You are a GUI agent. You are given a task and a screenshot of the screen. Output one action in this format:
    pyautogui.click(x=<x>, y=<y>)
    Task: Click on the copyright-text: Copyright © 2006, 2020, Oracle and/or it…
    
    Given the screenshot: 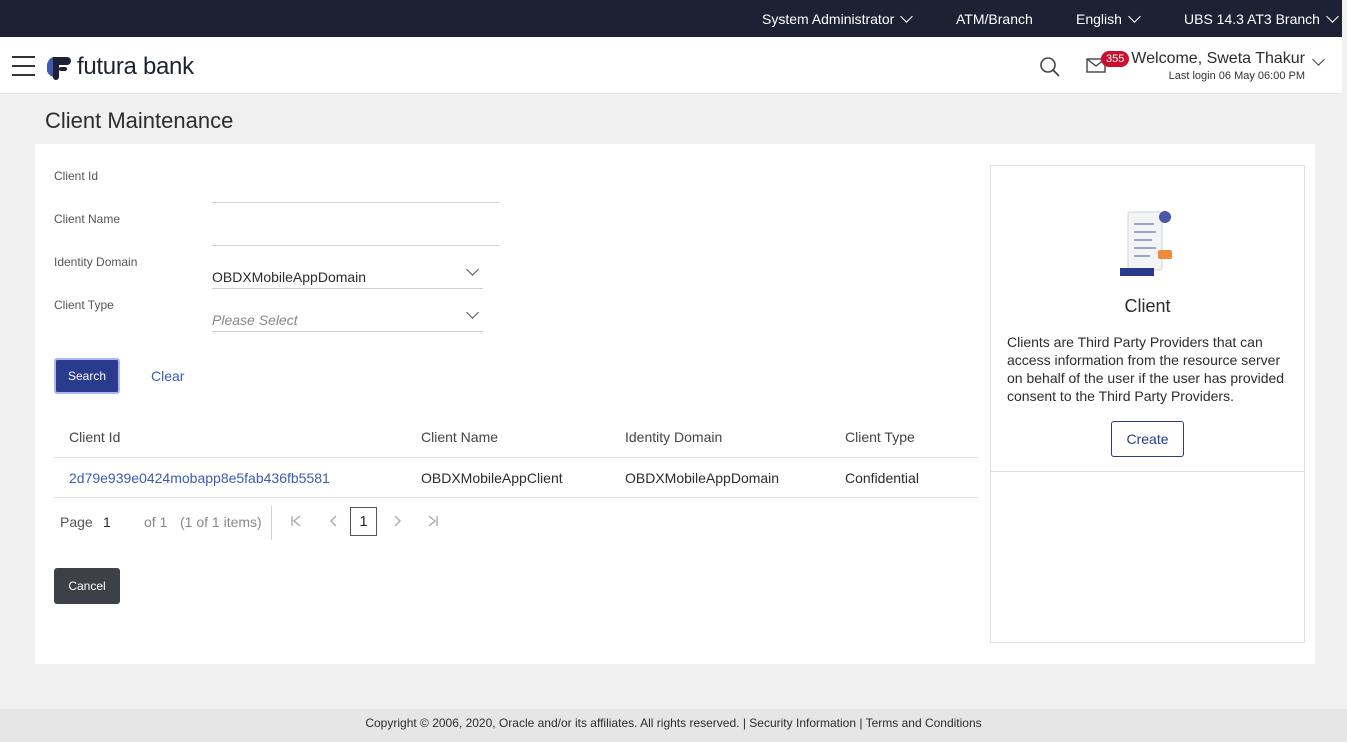 What is the action you would take?
    pyautogui.click(x=552, y=723)
    